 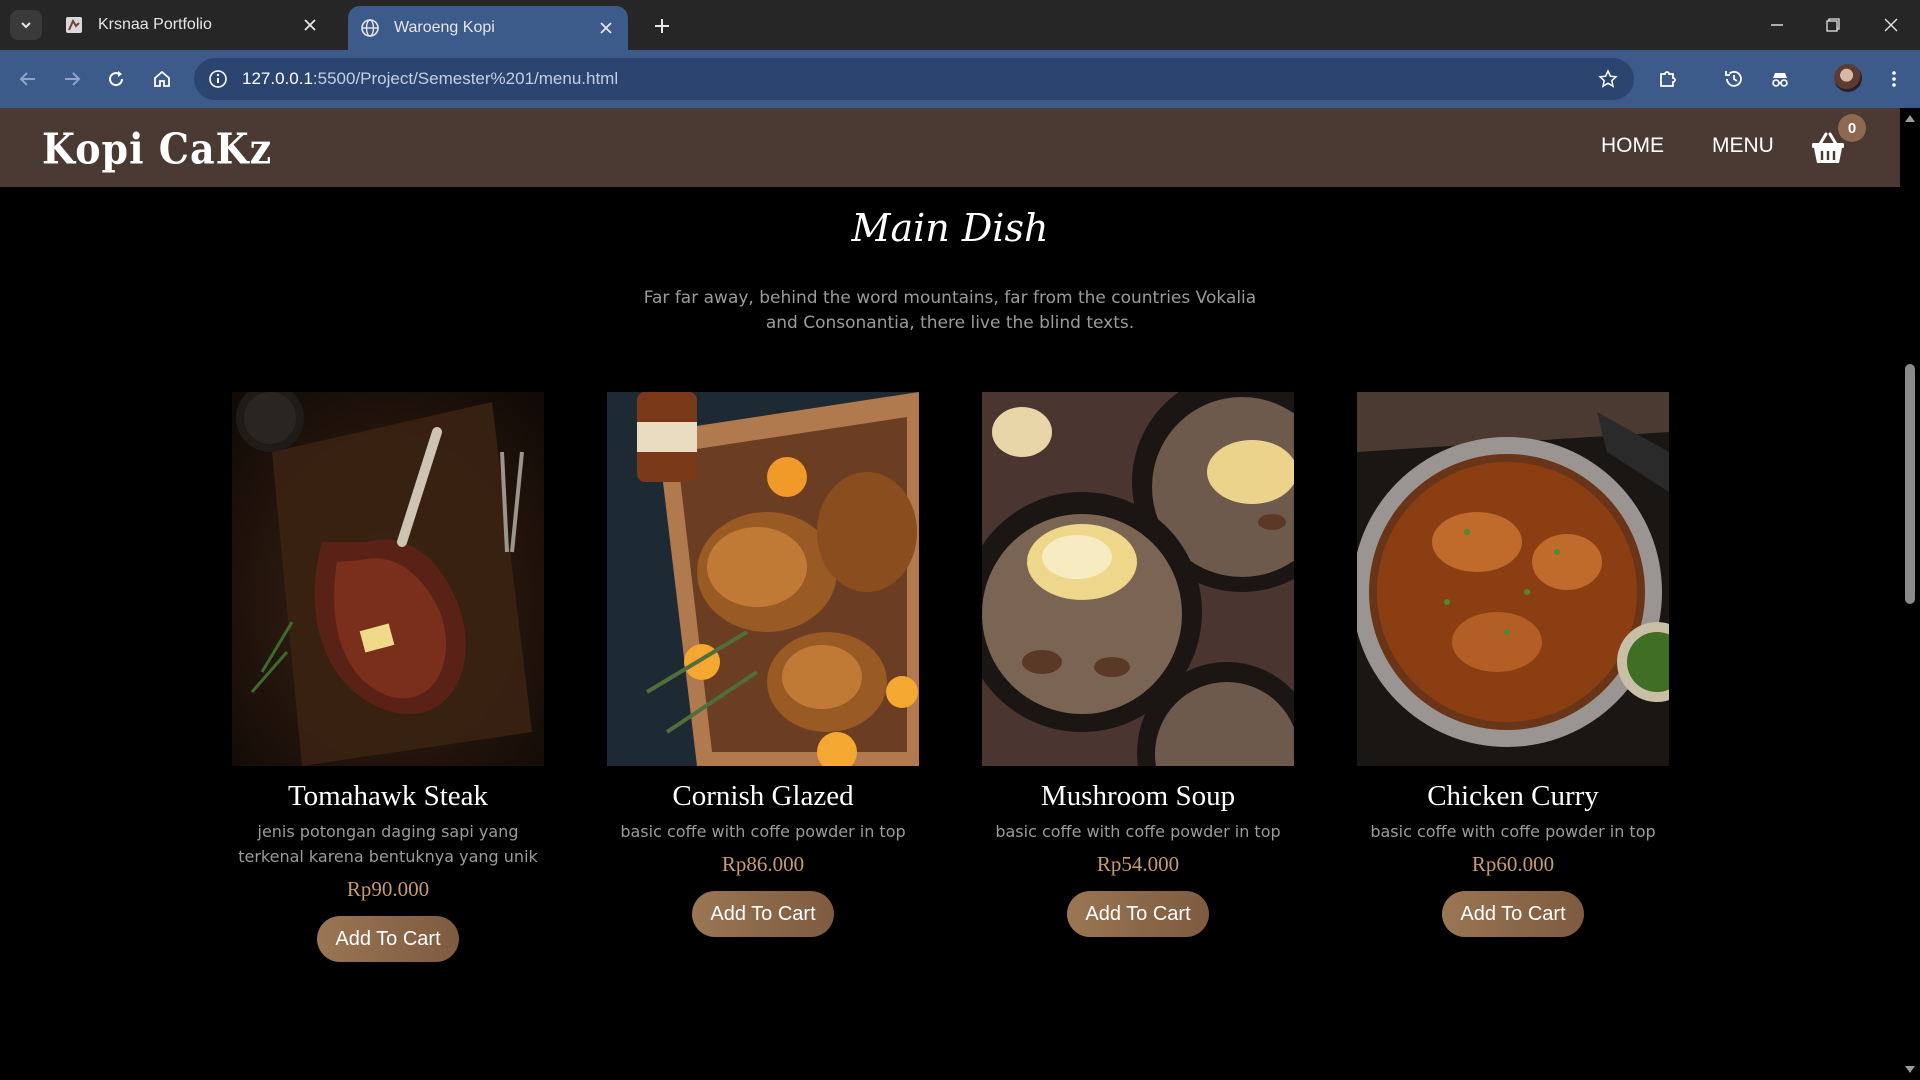 I want to click on incognito-button, so click(x=1780, y=79).